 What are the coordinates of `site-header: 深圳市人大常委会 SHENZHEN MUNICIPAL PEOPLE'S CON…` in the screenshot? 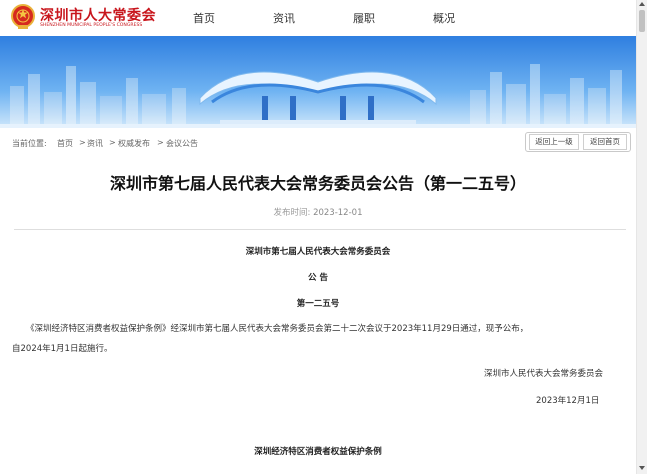 It's located at (318, 18).